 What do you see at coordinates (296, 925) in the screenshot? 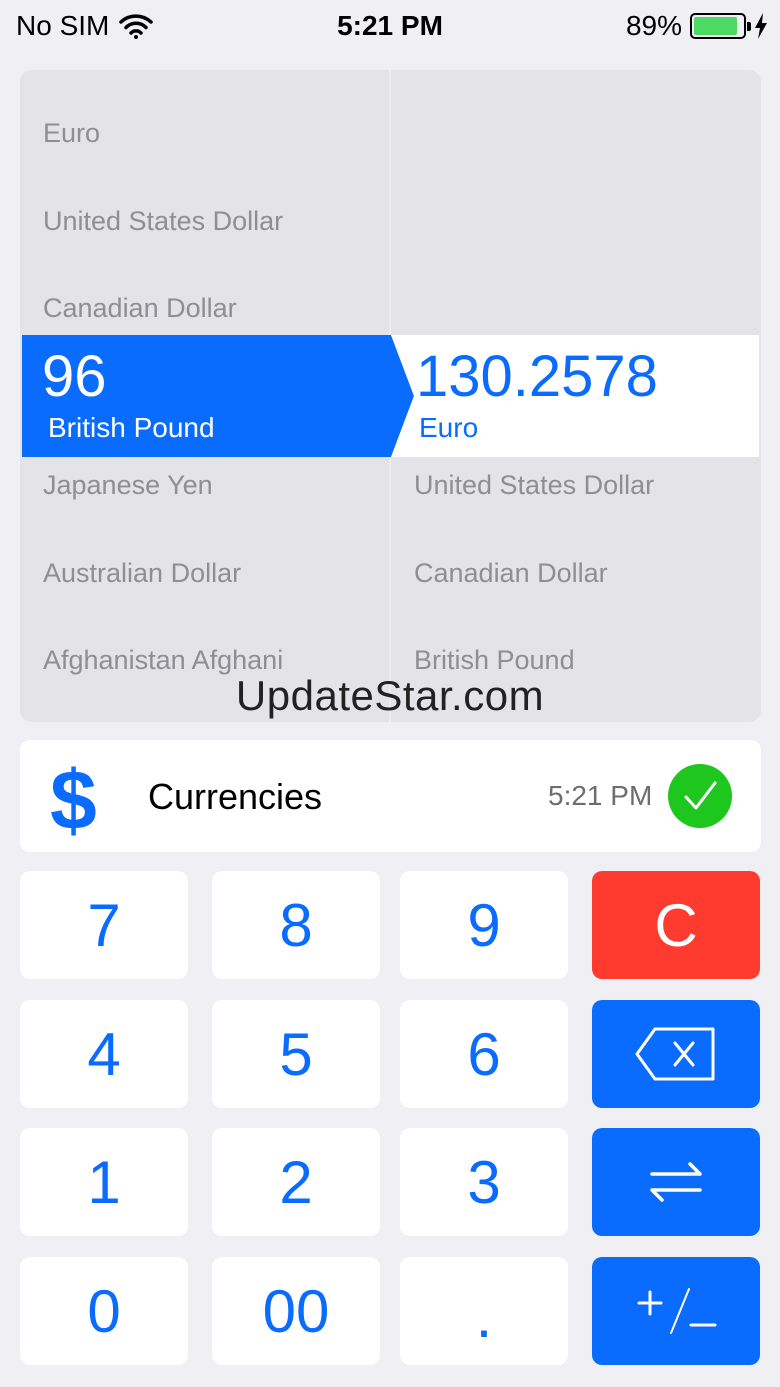
I see `key-8: 8` at bounding box center [296, 925].